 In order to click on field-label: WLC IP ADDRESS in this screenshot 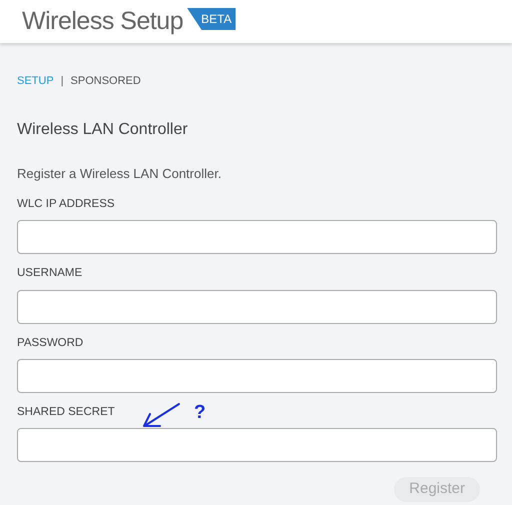, I will do `click(66, 204)`.